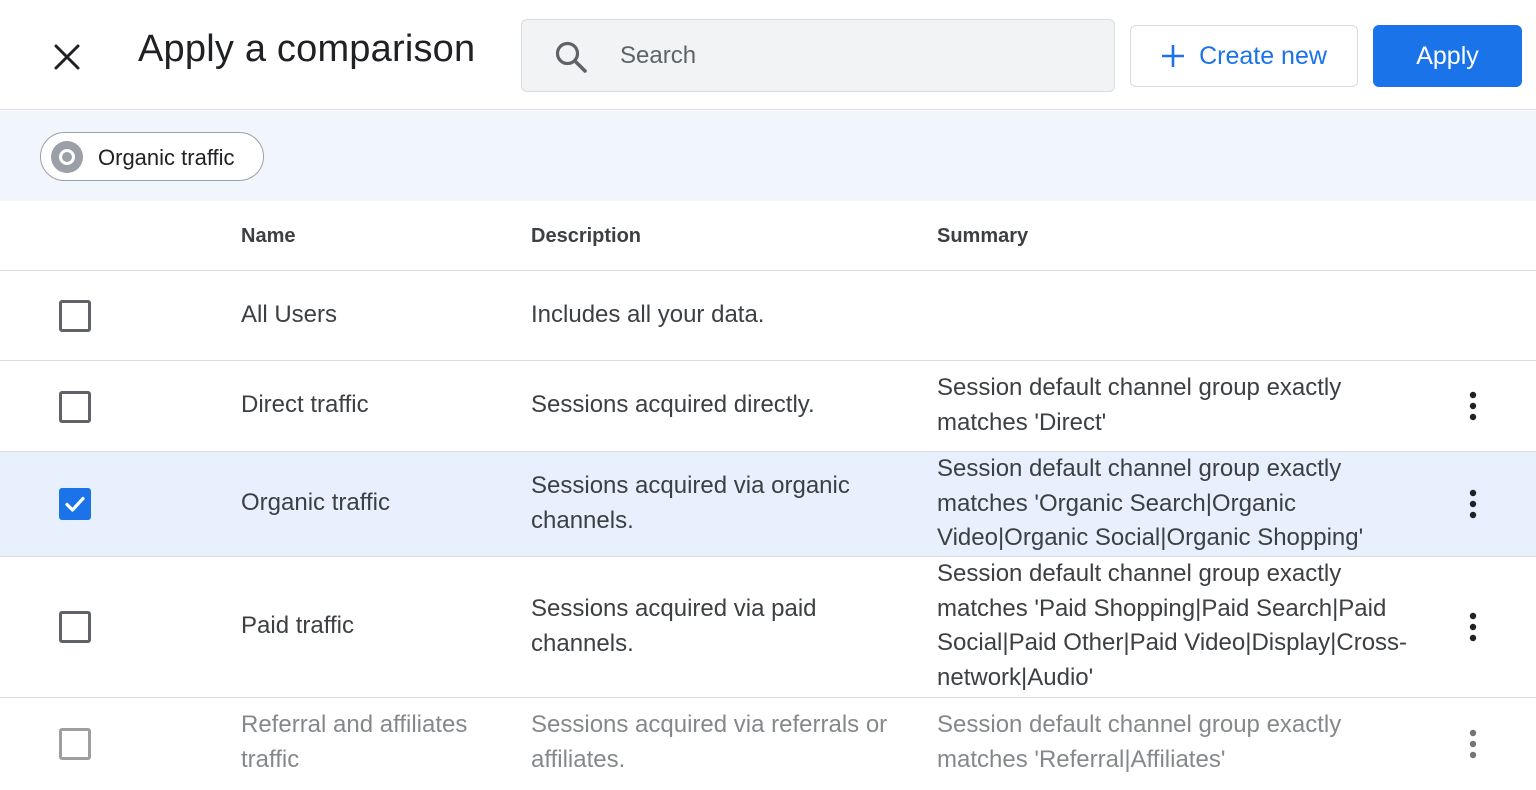 This screenshot has width=1536, height=790. I want to click on column-header-summary: Summary, so click(983, 236).